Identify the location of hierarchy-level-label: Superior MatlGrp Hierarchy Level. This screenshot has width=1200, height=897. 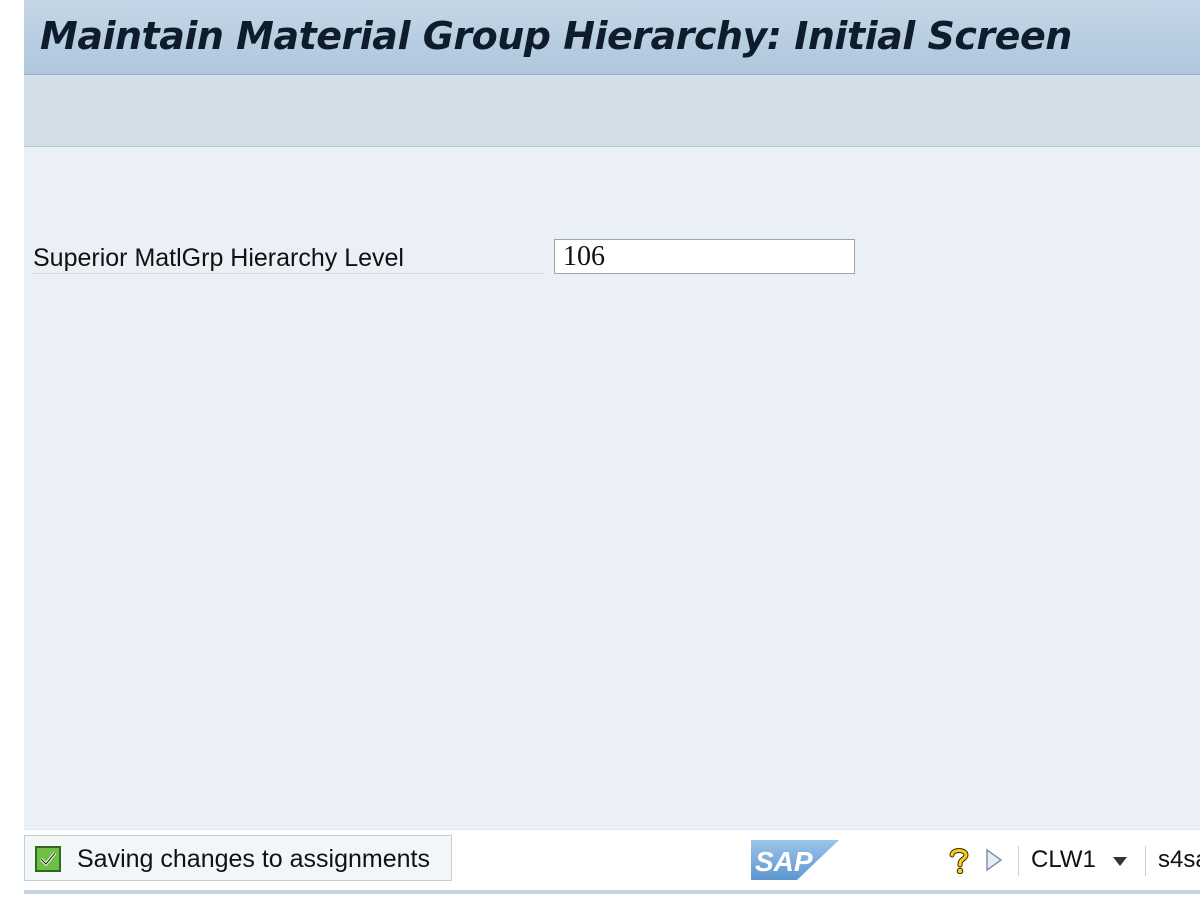
(288, 256).